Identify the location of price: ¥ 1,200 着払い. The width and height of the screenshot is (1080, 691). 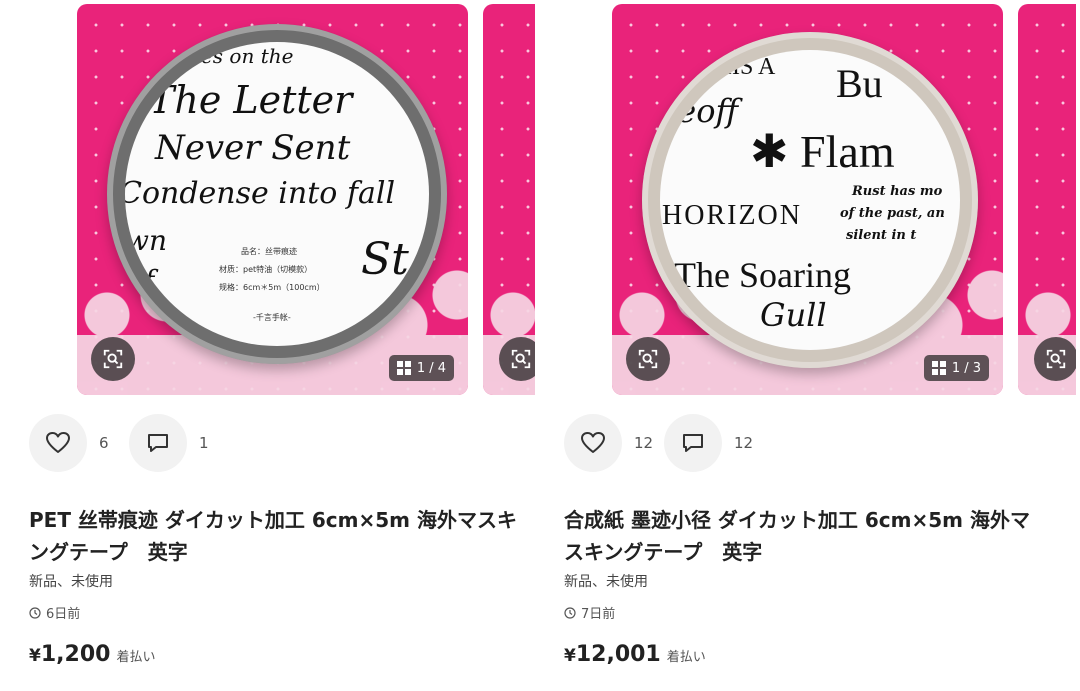
(92, 654).